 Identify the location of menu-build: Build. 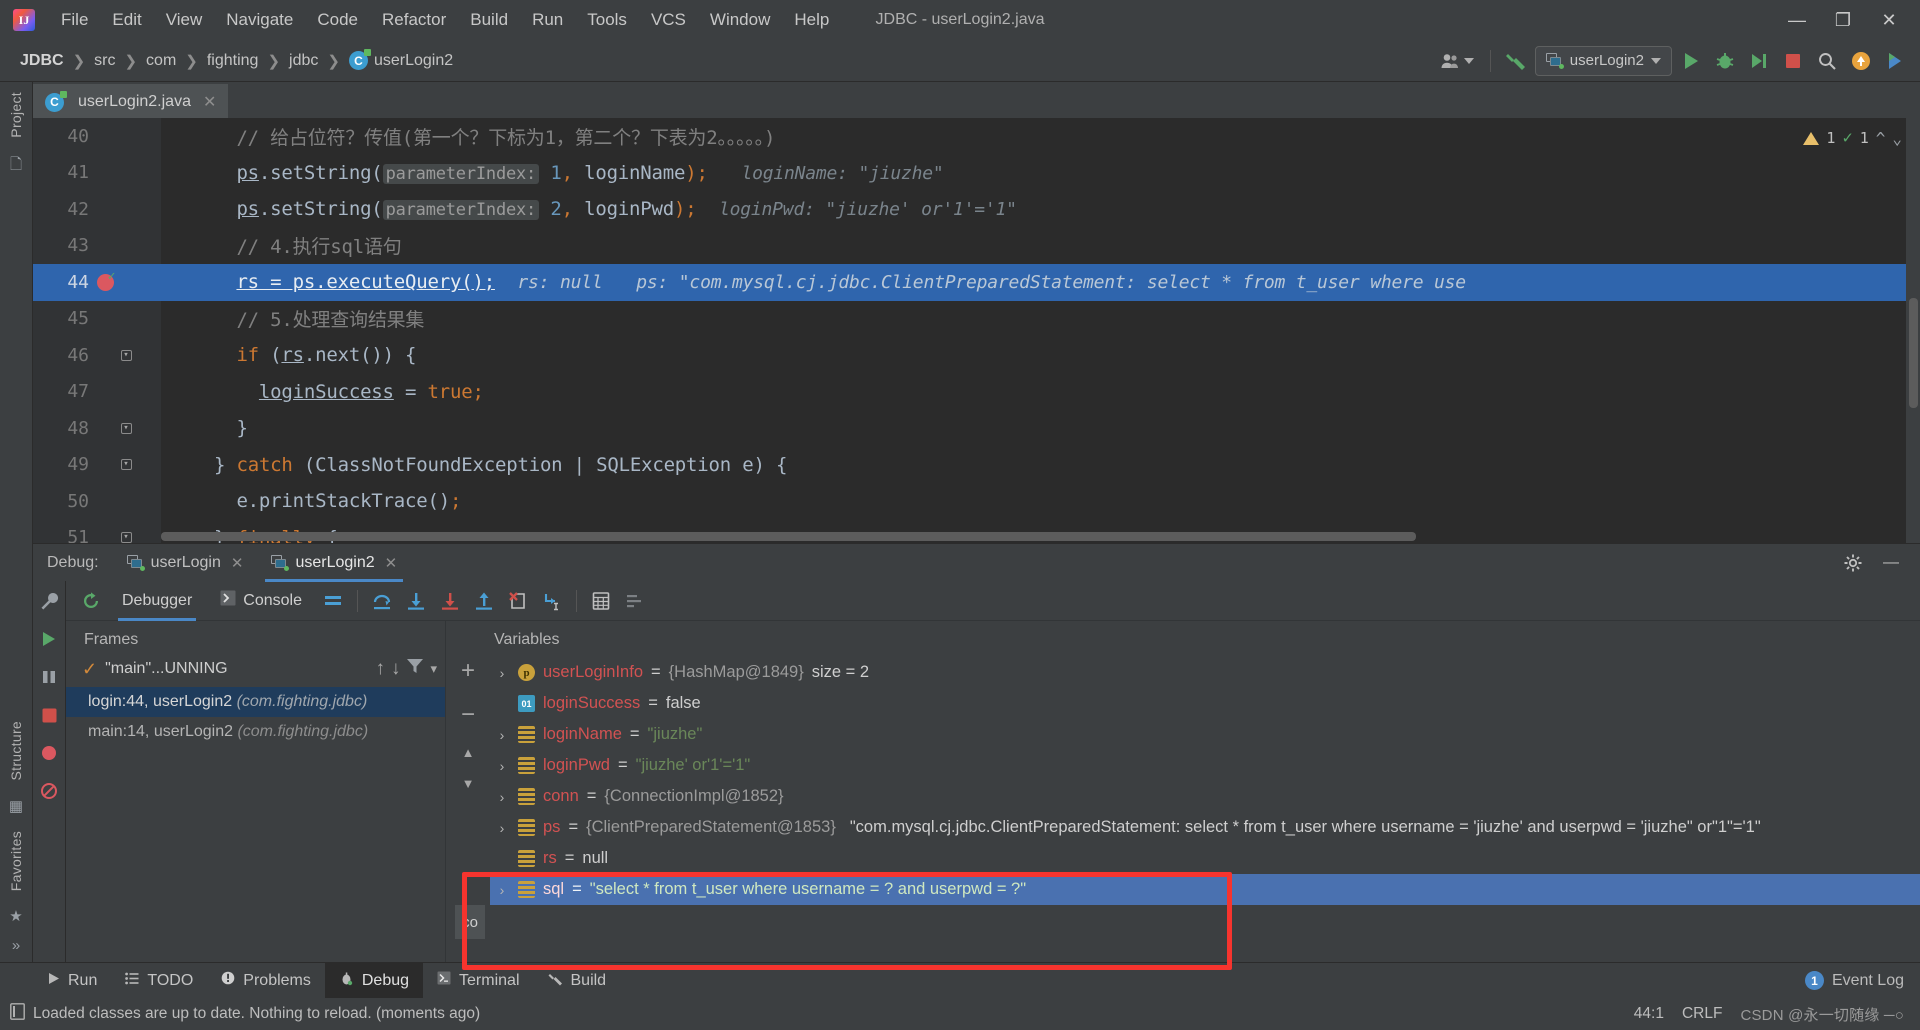
(489, 20).